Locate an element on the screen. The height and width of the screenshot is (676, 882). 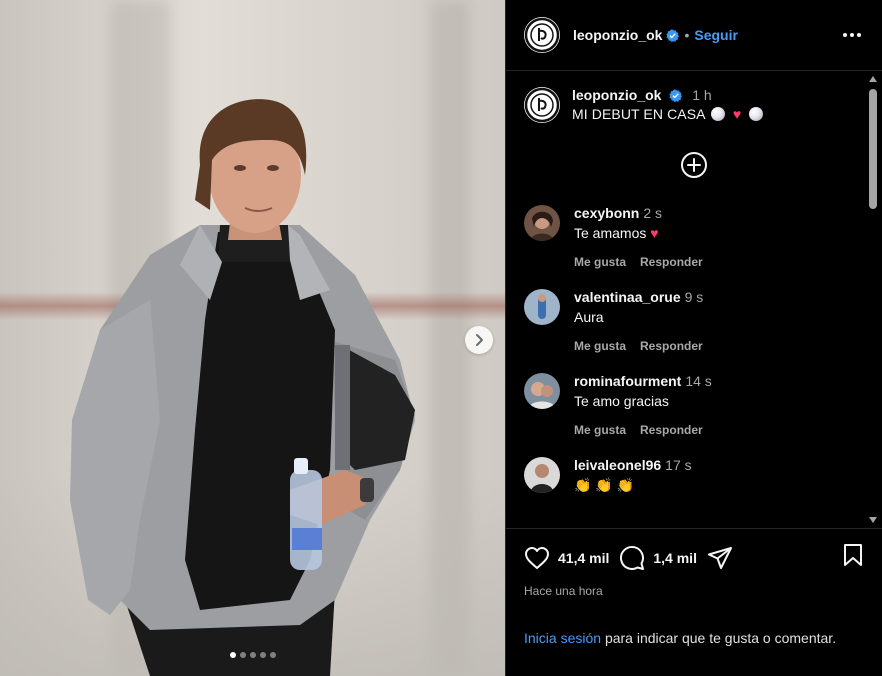
load-more-comments-button is located at coordinates (694, 165).